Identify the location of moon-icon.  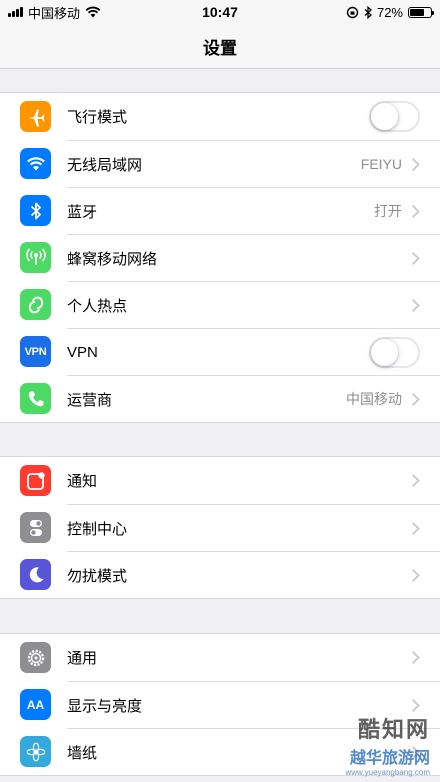
(35, 574).